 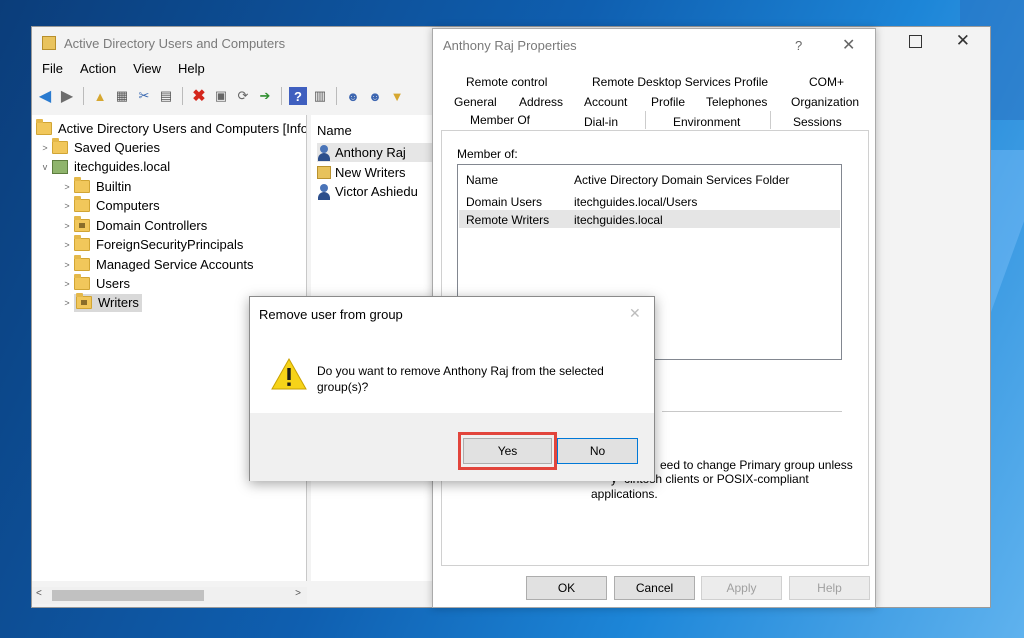 I want to click on tree-item-saved-queries: > Saved Queries, so click(x=99, y=147).